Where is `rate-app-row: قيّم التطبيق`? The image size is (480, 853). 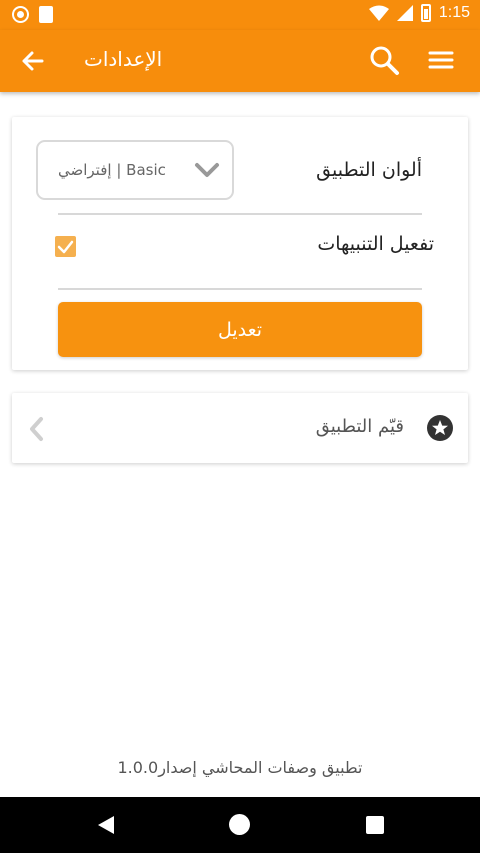
rate-app-row: قيّم التطبيق is located at coordinates (240, 428).